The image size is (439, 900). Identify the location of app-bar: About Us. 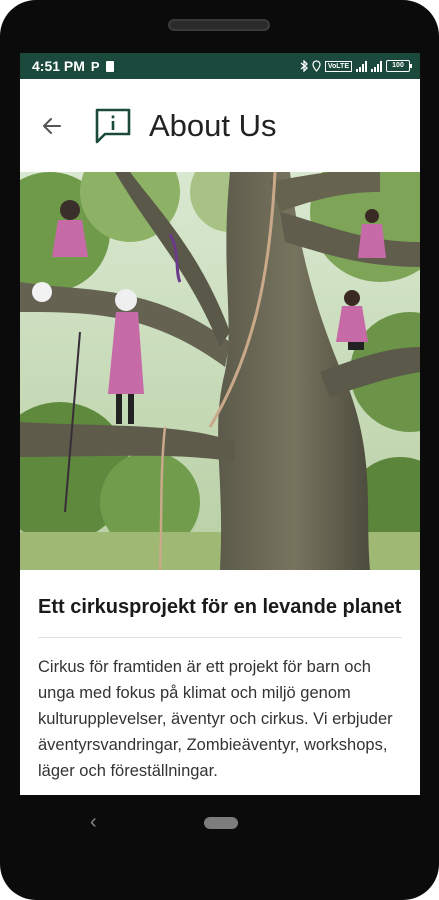
(220, 125).